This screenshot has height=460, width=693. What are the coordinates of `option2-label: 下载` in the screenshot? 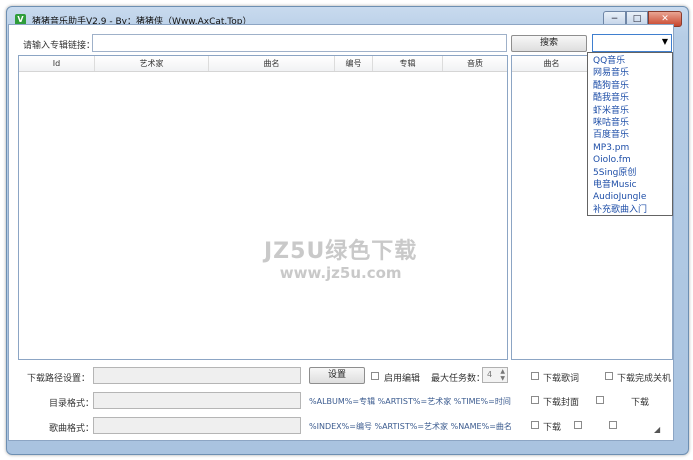 It's located at (640, 403).